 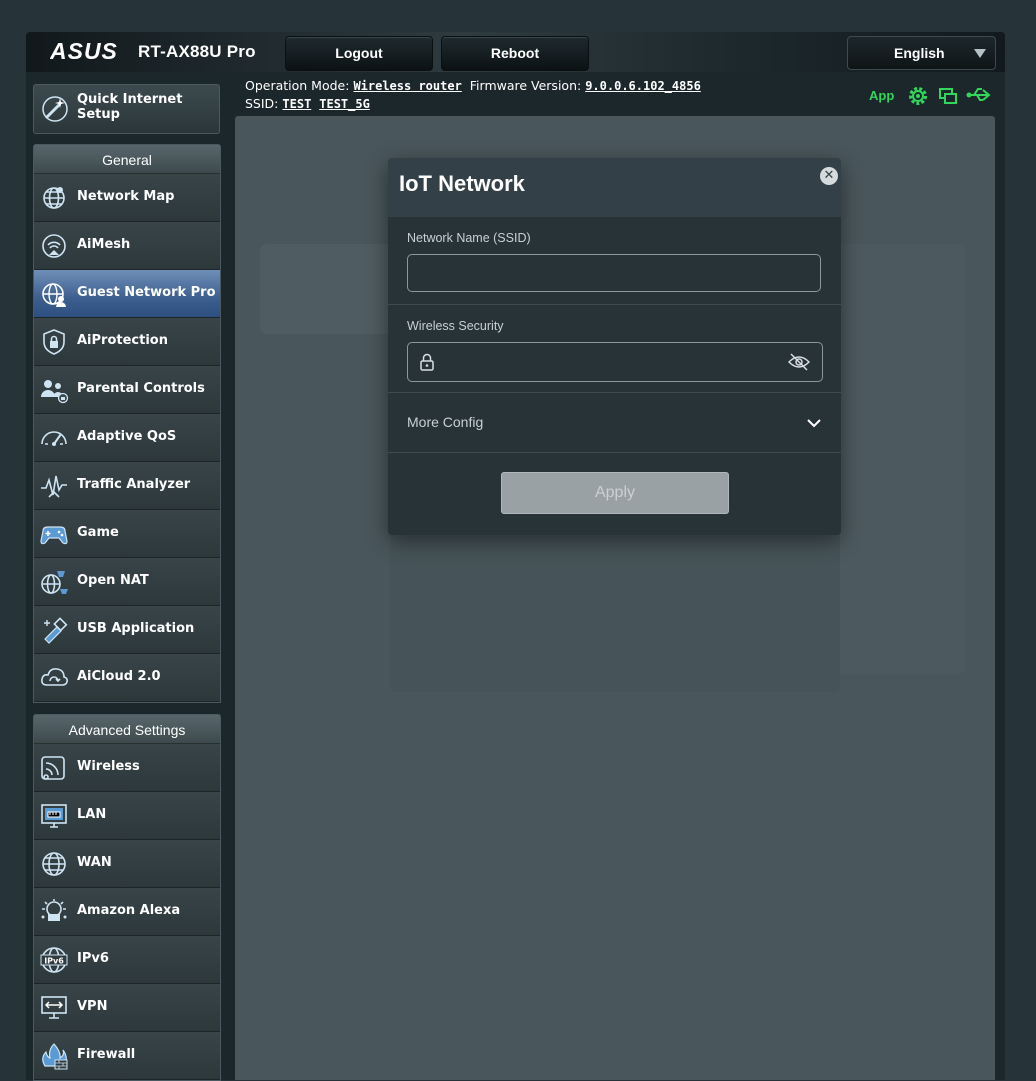 I want to click on sidebar-item-lan: LAN, so click(x=127, y=816).